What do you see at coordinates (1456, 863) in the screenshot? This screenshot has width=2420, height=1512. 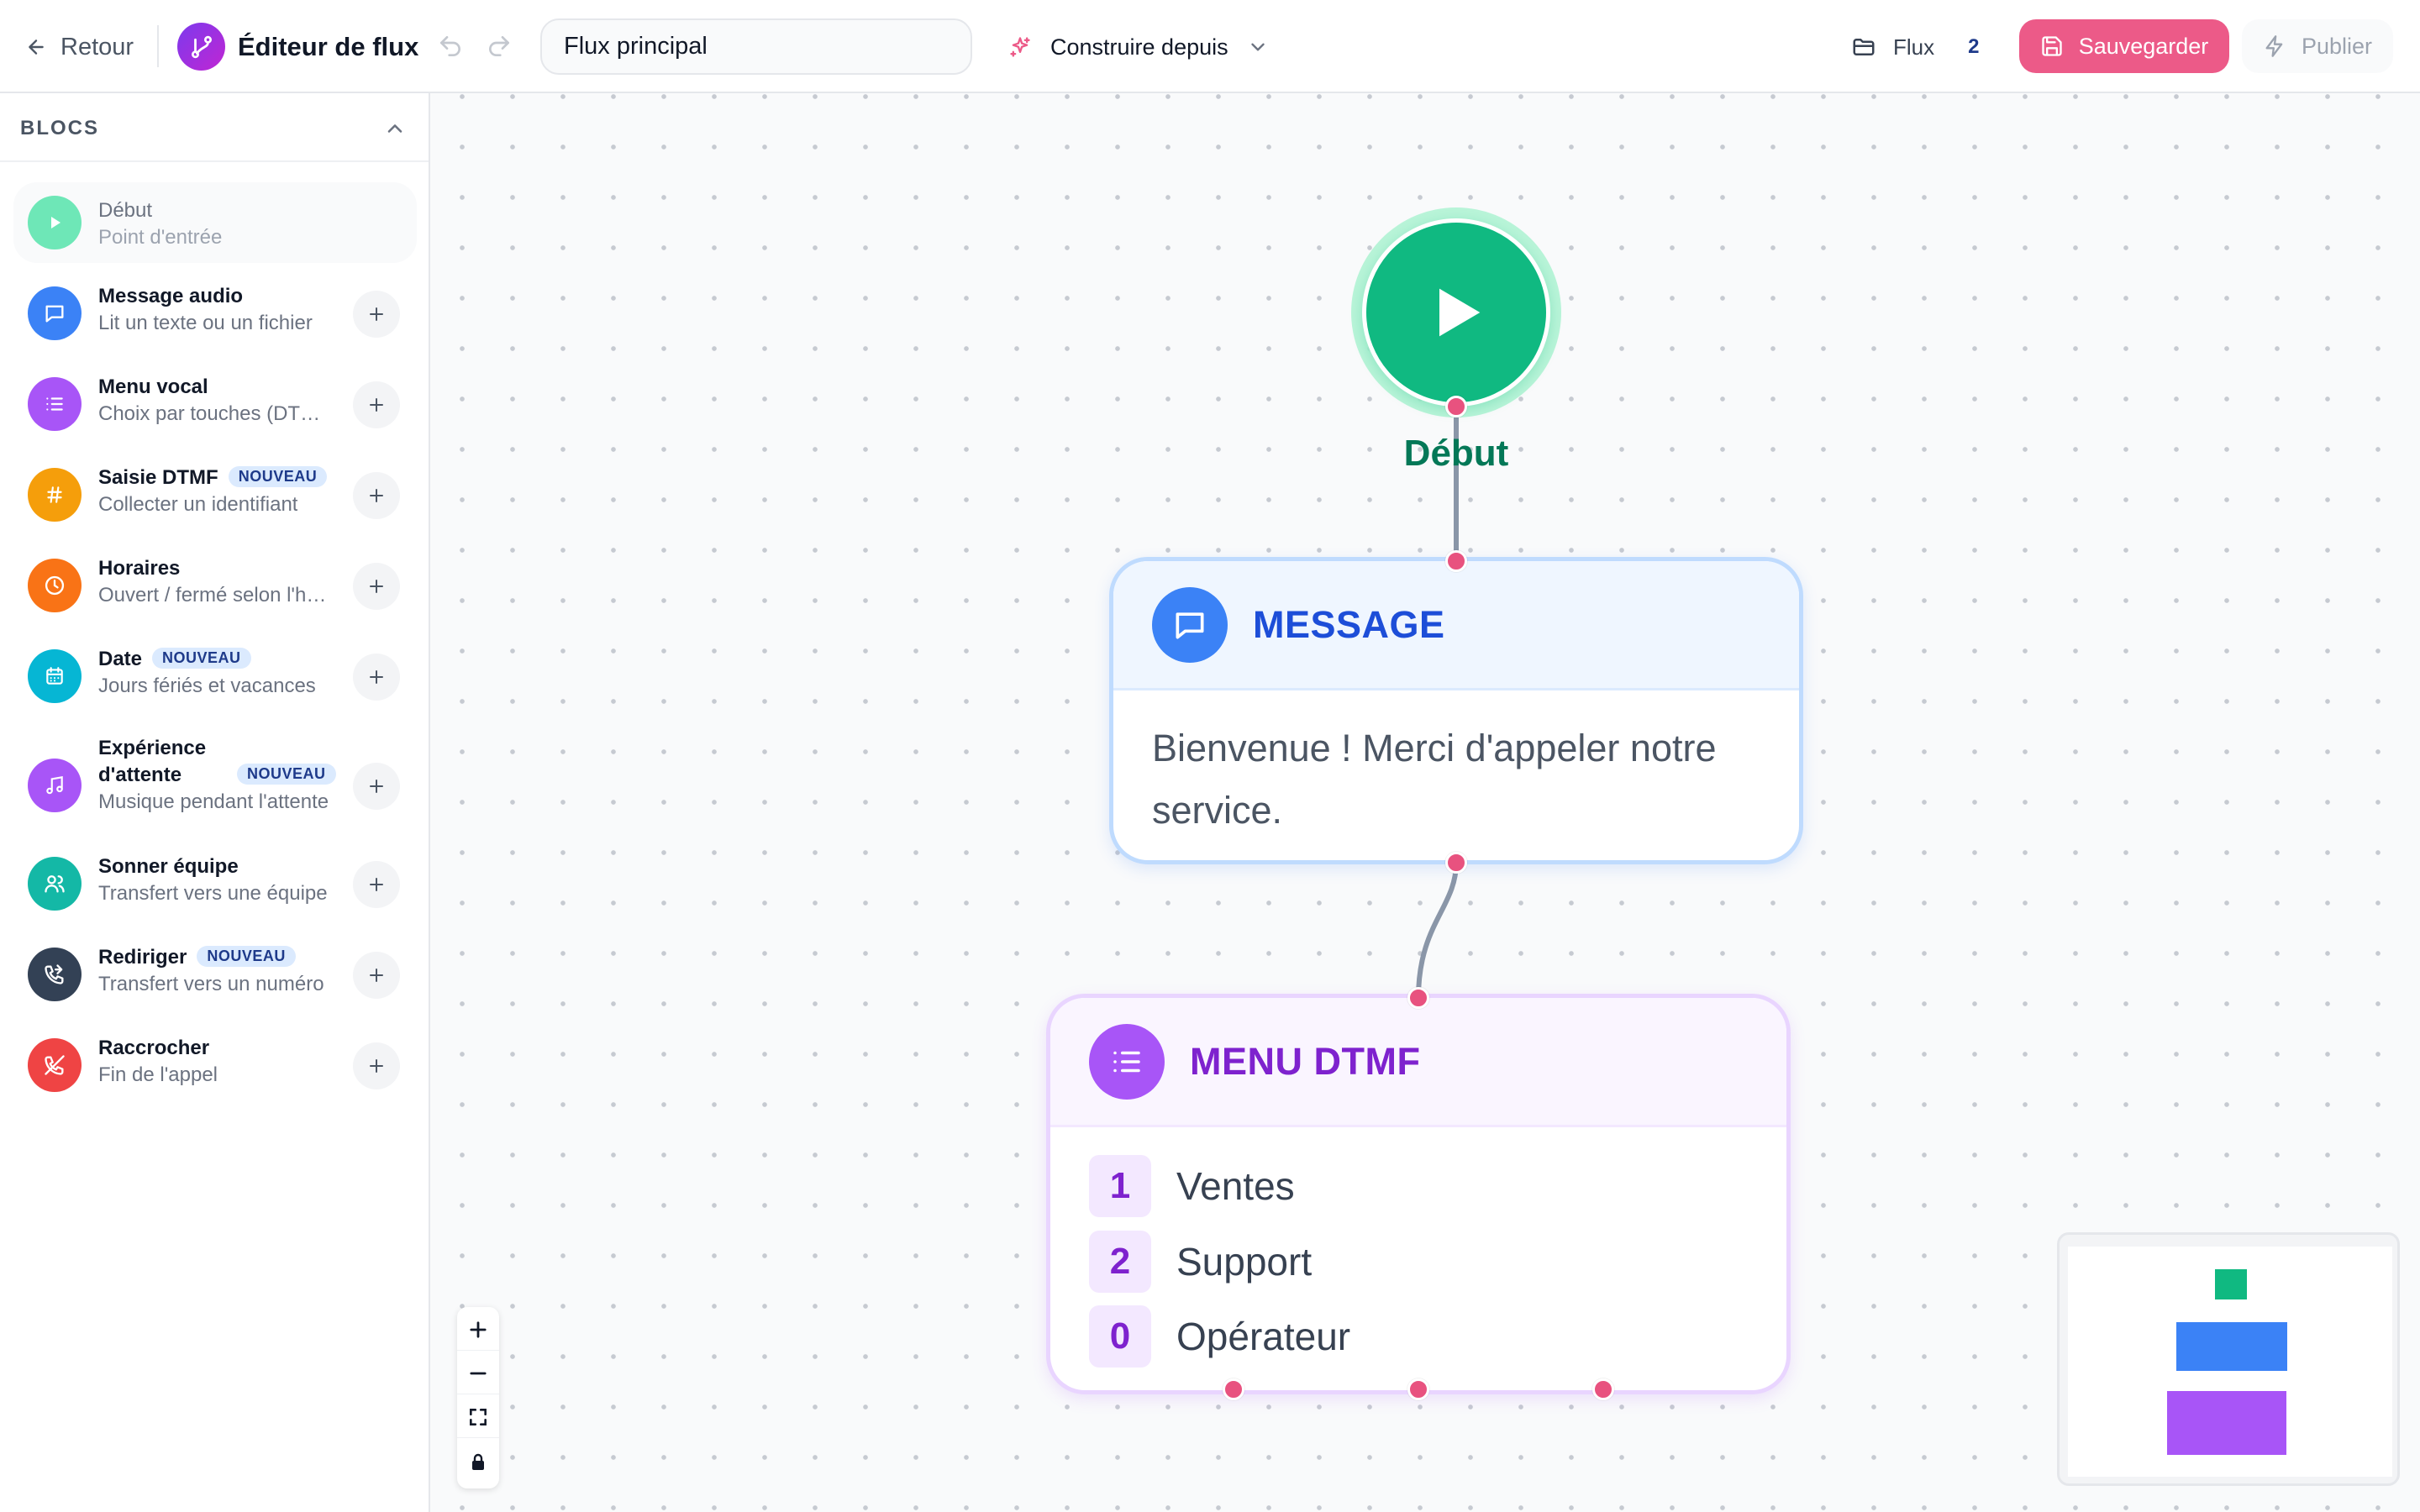 I see `message-output-port` at bounding box center [1456, 863].